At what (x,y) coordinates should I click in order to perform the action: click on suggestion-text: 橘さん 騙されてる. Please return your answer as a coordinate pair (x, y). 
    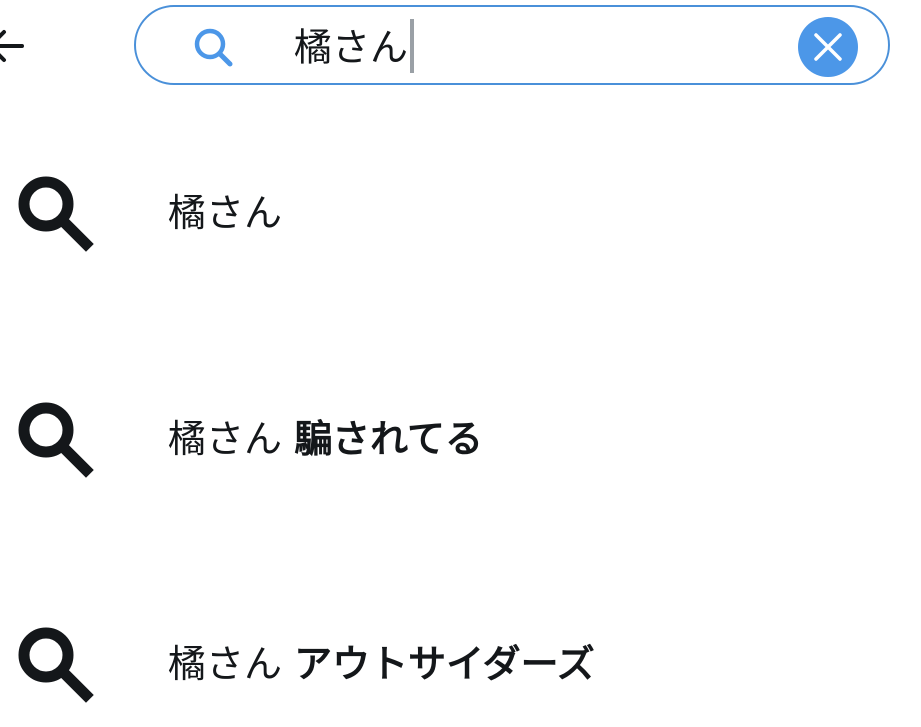
    Looking at the image, I should click on (325, 439).